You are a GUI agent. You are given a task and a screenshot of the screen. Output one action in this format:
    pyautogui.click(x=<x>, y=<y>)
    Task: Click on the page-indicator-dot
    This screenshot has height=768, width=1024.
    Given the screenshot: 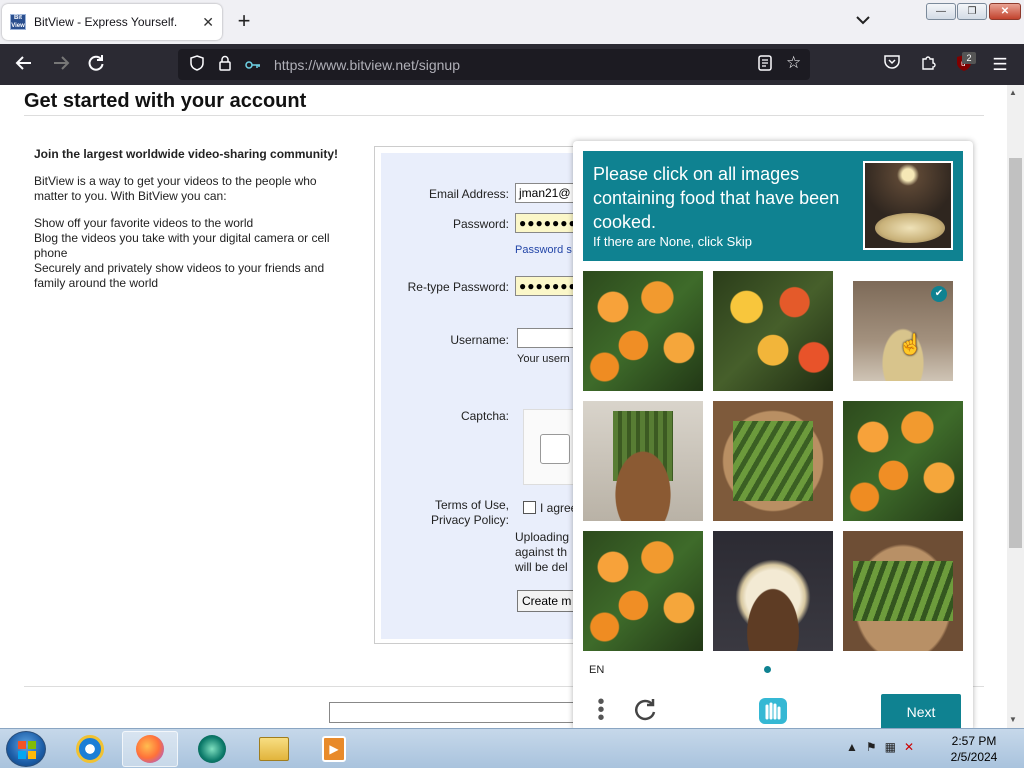 What is the action you would take?
    pyautogui.click(x=767, y=669)
    